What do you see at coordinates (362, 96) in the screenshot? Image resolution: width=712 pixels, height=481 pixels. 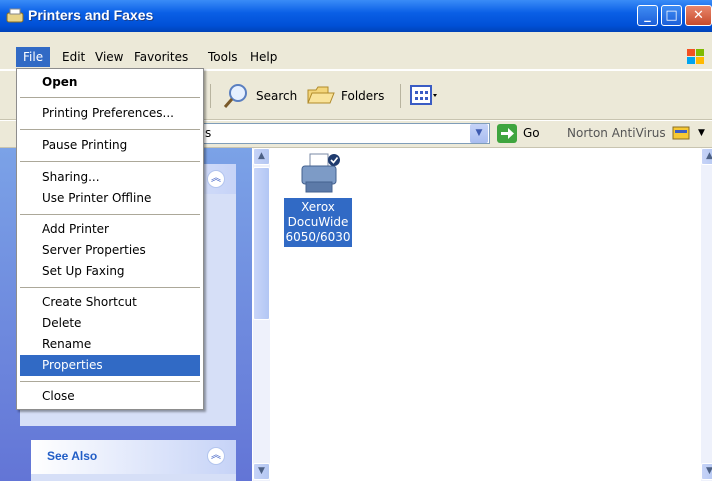 I see `folders-button-label: Folders` at bounding box center [362, 96].